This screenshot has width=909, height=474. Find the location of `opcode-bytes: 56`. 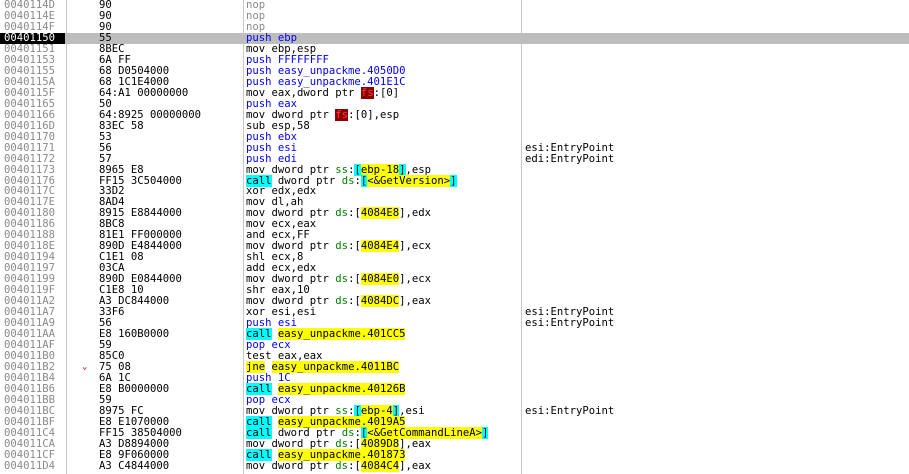

opcode-bytes: 56 is located at coordinates (105, 147).